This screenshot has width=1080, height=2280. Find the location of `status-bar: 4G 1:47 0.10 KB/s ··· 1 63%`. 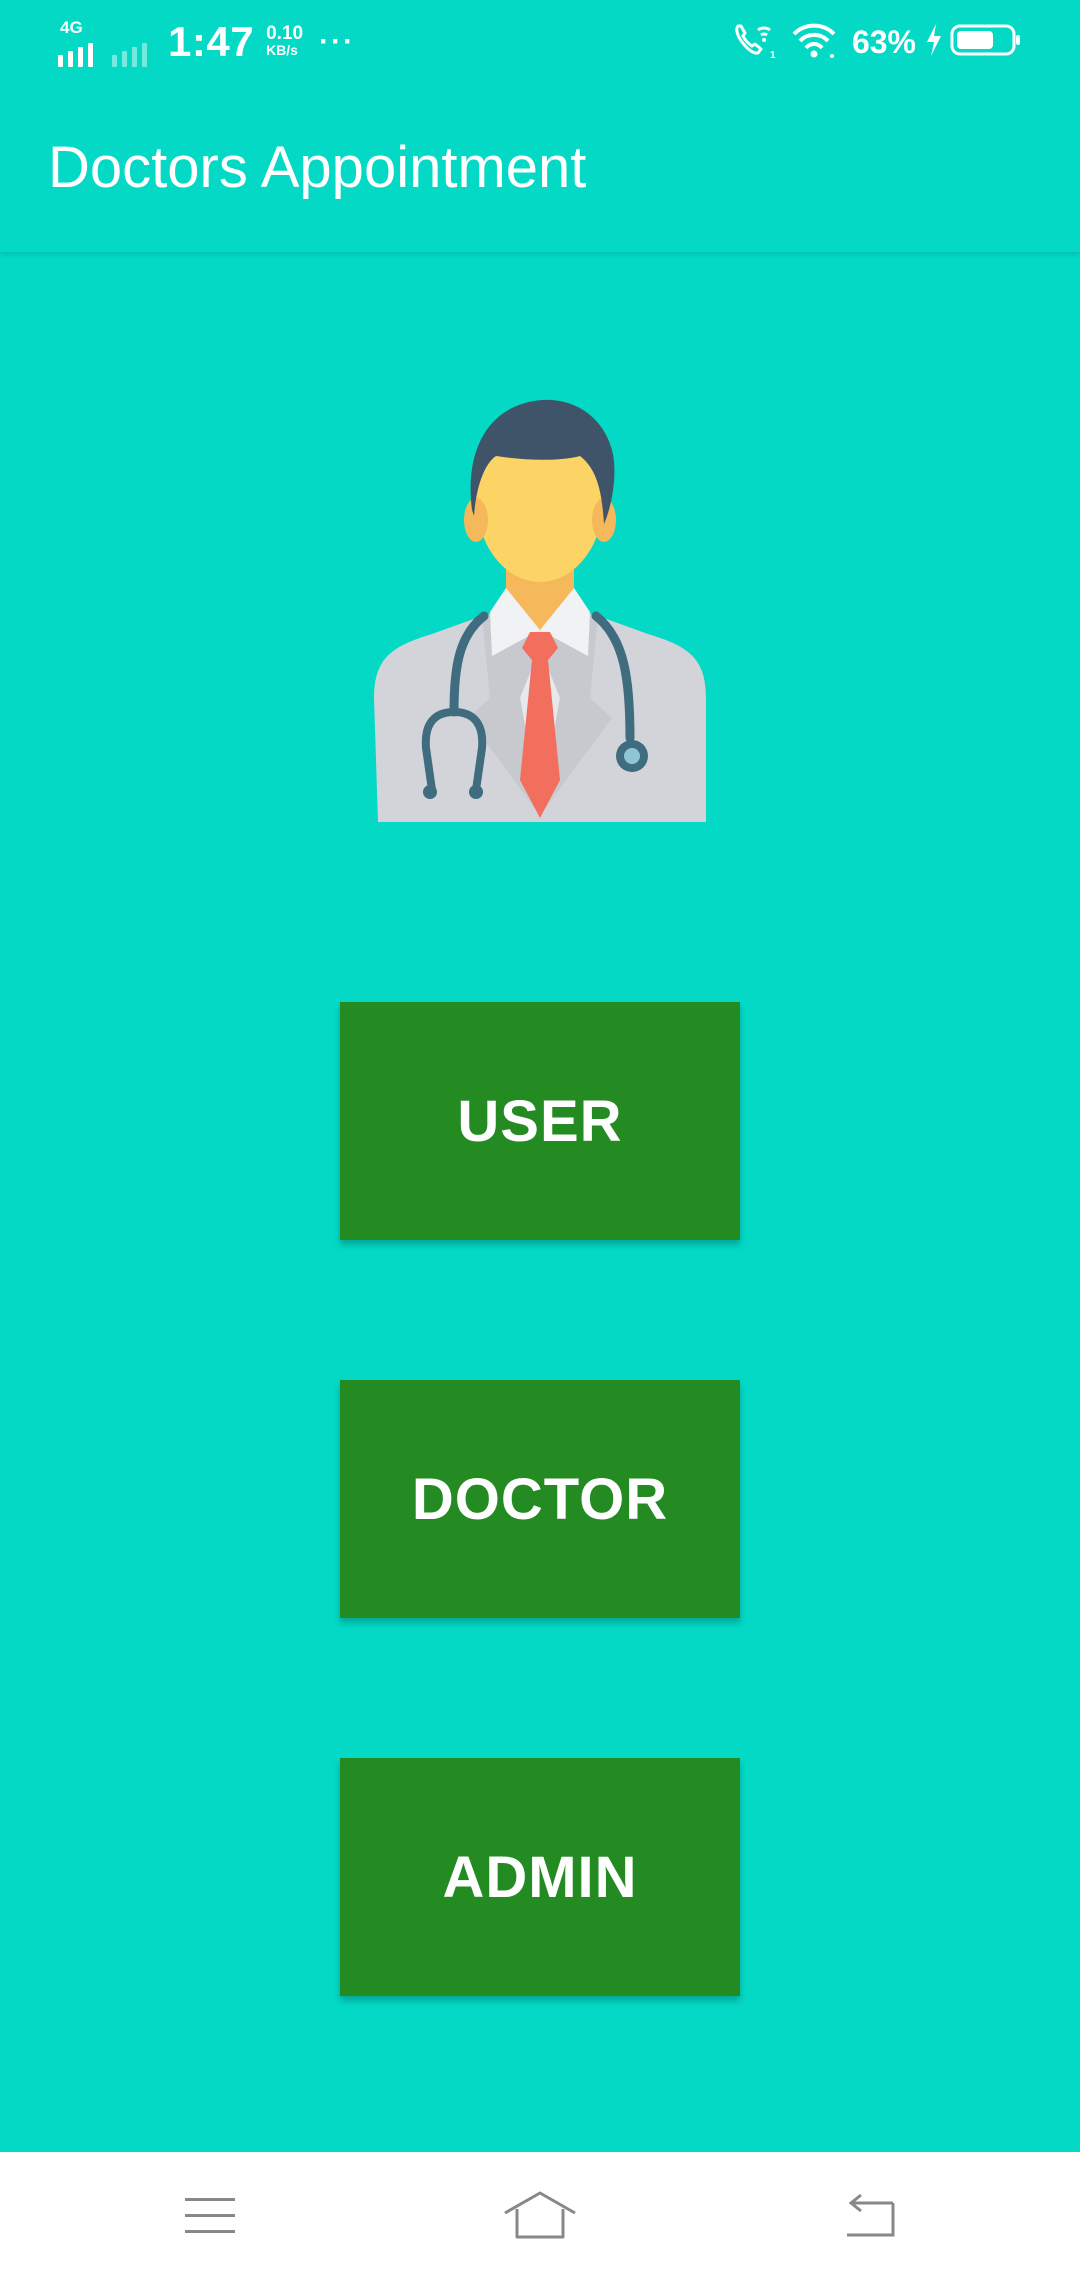

status-bar: 4G 1:47 0.10 KB/s ··· 1 63% is located at coordinates (540, 41).